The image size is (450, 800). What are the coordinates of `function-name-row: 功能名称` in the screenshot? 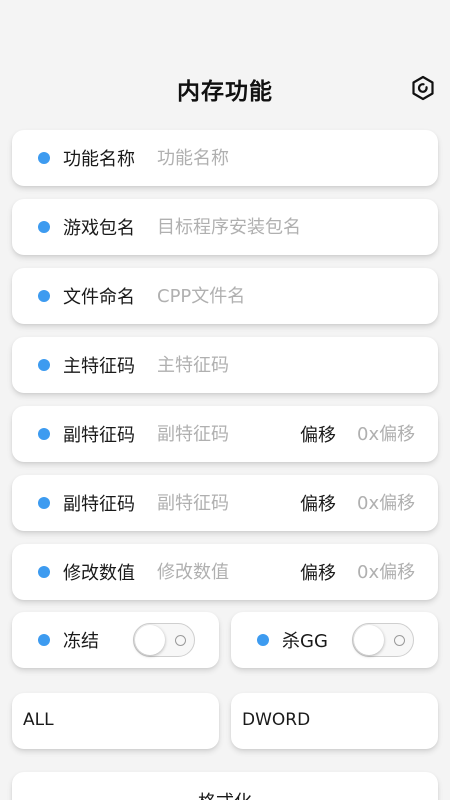 It's located at (225, 158).